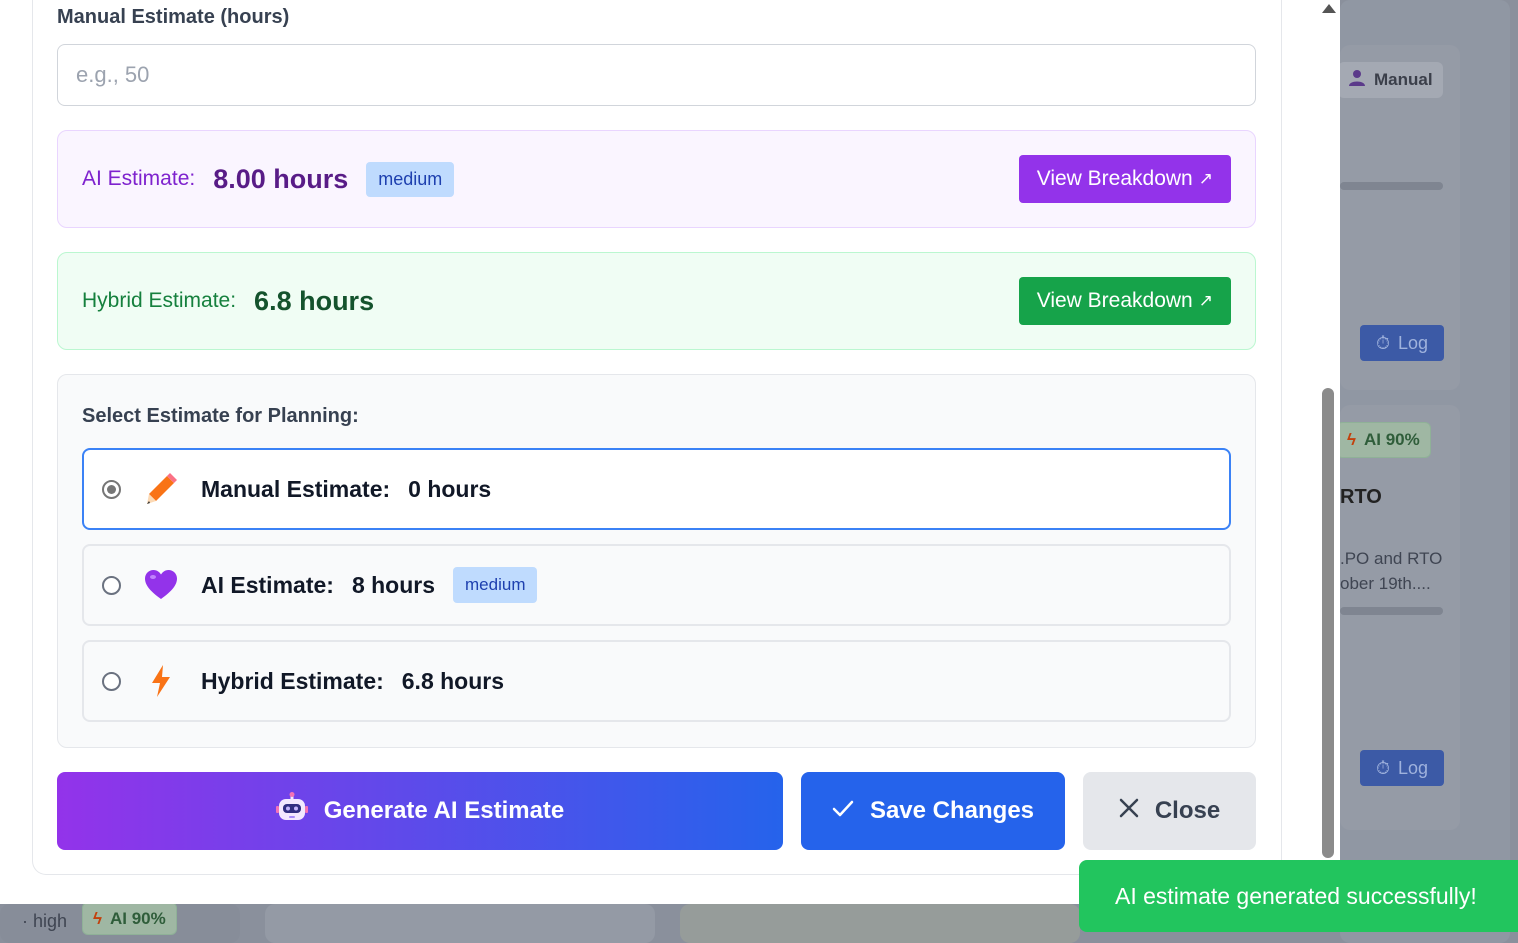 This screenshot has height=943, width=1518. I want to click on lightning-icon, so click(161, 681).